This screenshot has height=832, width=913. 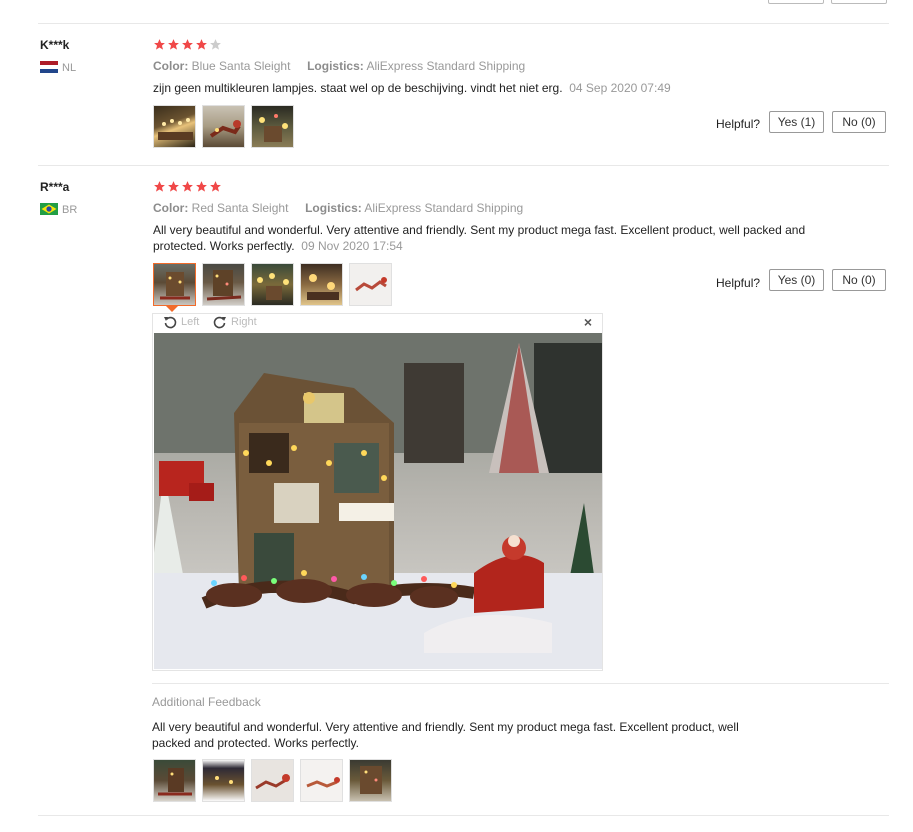 What do you see at coordinates (172, 309) in the screenshot?
I see `selected-photo-caret` at bounding box center [172, 309].